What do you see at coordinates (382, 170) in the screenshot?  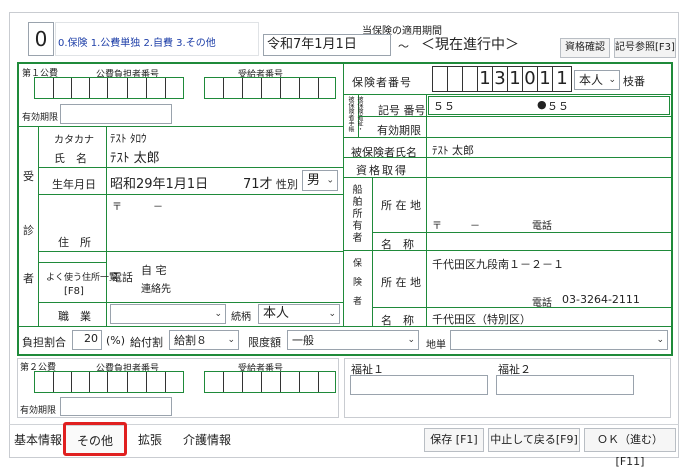 I see `acquire-label: 資格取得` at bounding box center [382, 170].